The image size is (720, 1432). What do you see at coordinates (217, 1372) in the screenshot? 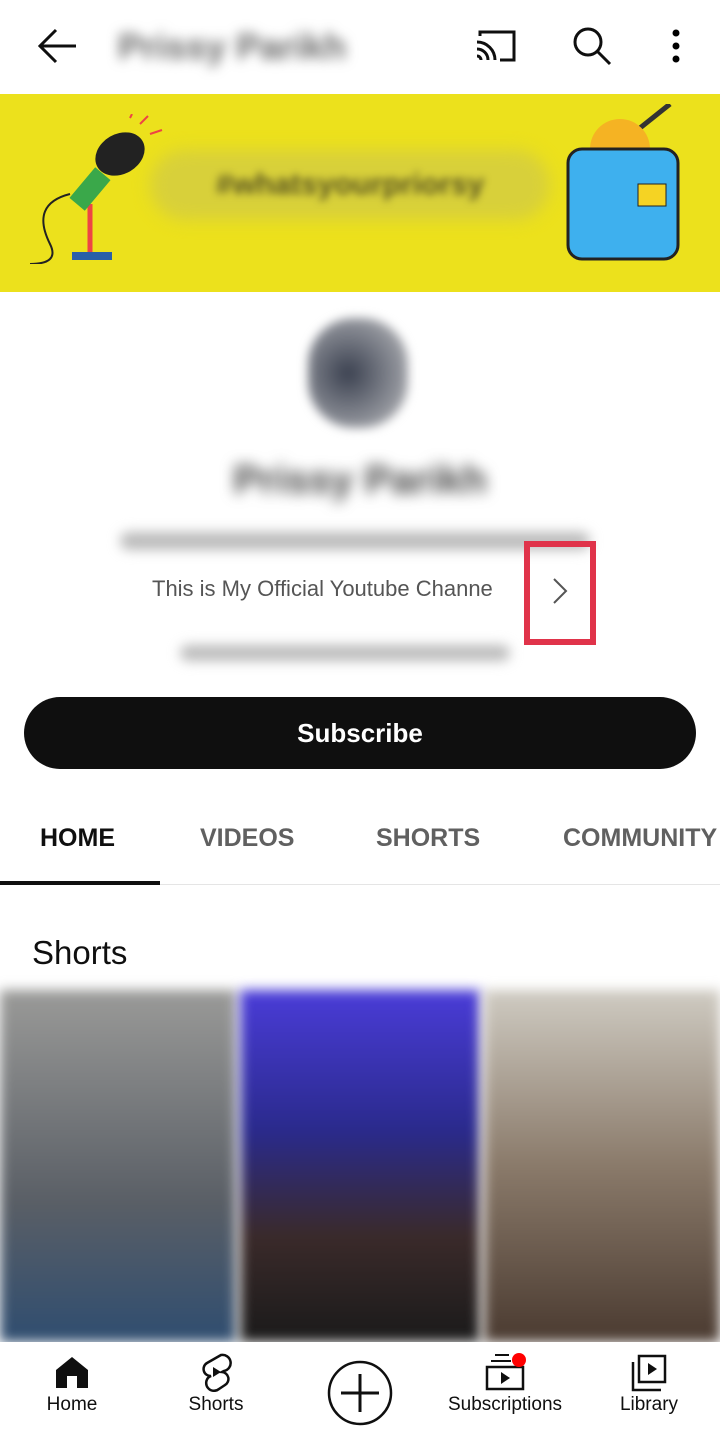
I see `shorts-icon` at bounding box center [217, 1372].